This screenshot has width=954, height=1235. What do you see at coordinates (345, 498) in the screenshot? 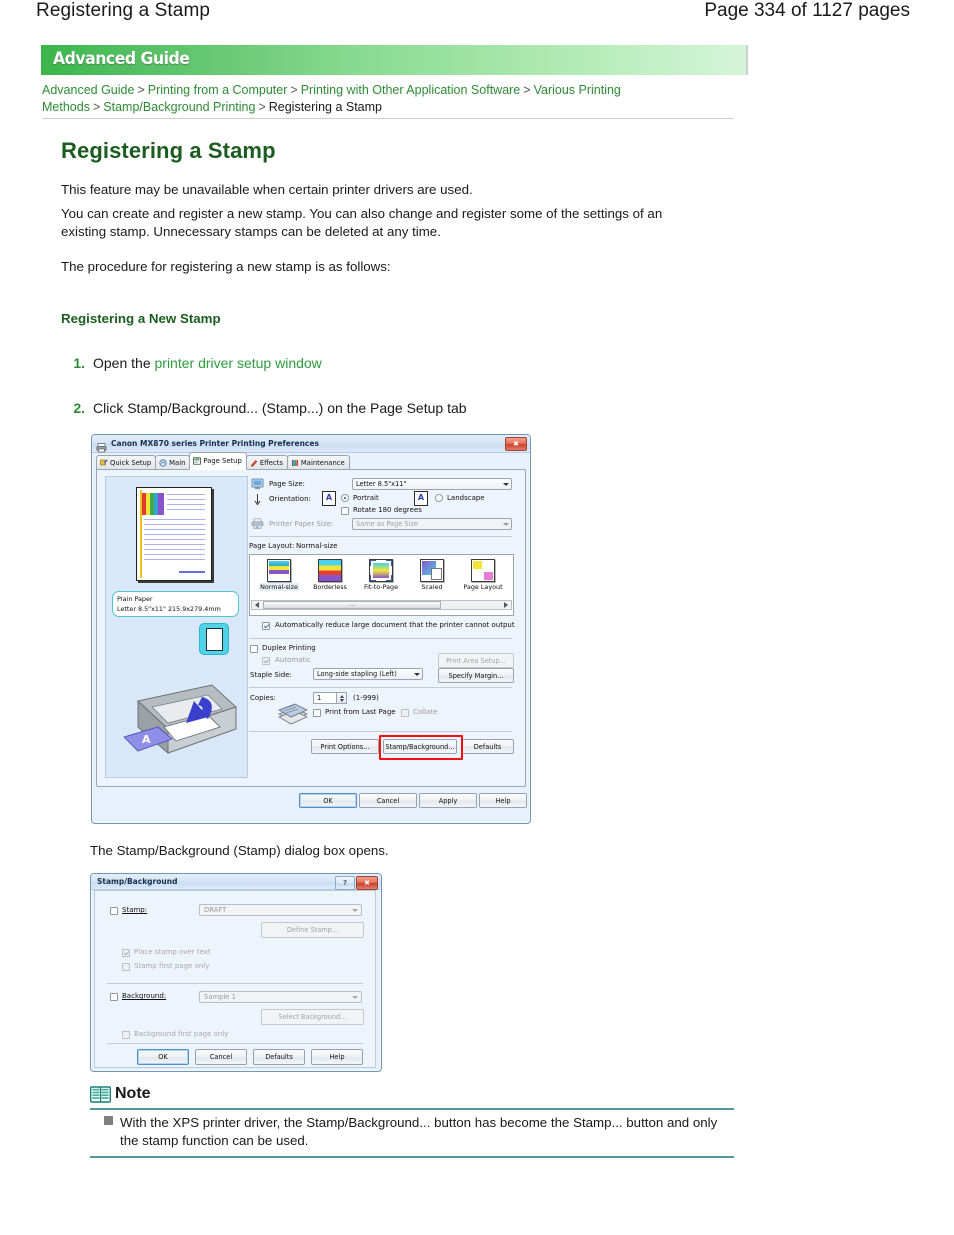
I see `portrait-radio` at bounding box center [345, 498].